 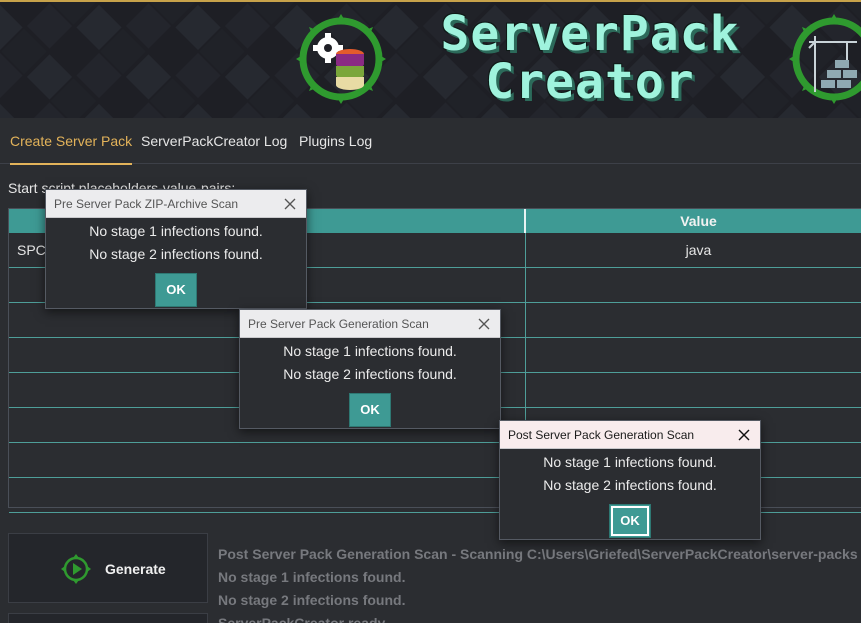 I want to click on banner-title-line2: Creator, so click(x=590, y=82).